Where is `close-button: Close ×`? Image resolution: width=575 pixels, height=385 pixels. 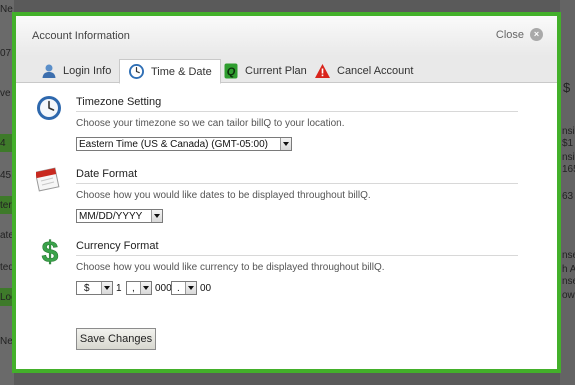 close-button: Close × is located at coordinates (519, 34).